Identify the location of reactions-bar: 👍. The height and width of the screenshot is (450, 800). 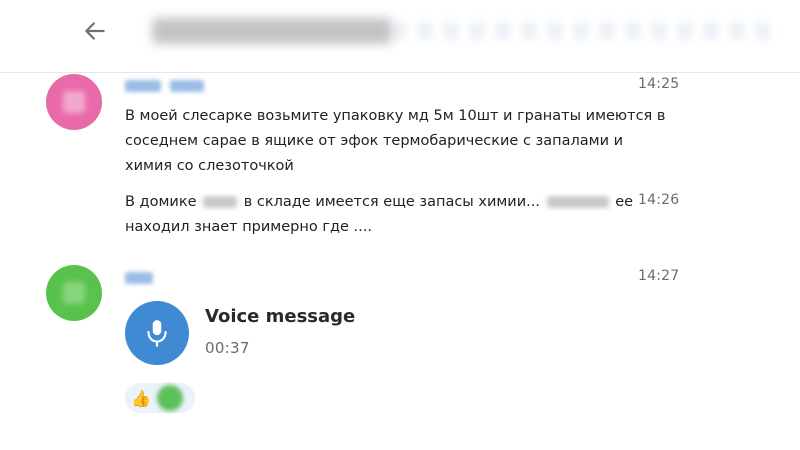
(160, 398).